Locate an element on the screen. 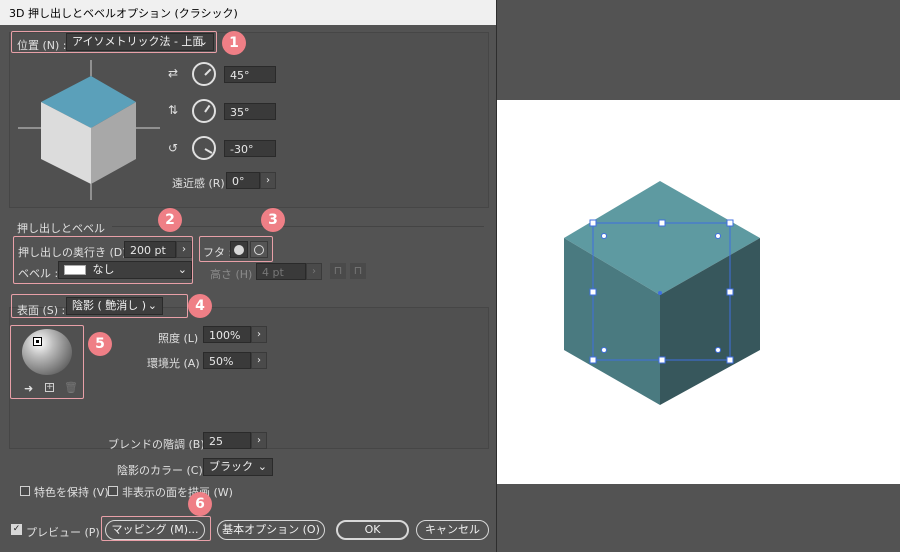  draw-hidden-label: 非表示の面を描画 (W) is located at coordinates (177, 492).